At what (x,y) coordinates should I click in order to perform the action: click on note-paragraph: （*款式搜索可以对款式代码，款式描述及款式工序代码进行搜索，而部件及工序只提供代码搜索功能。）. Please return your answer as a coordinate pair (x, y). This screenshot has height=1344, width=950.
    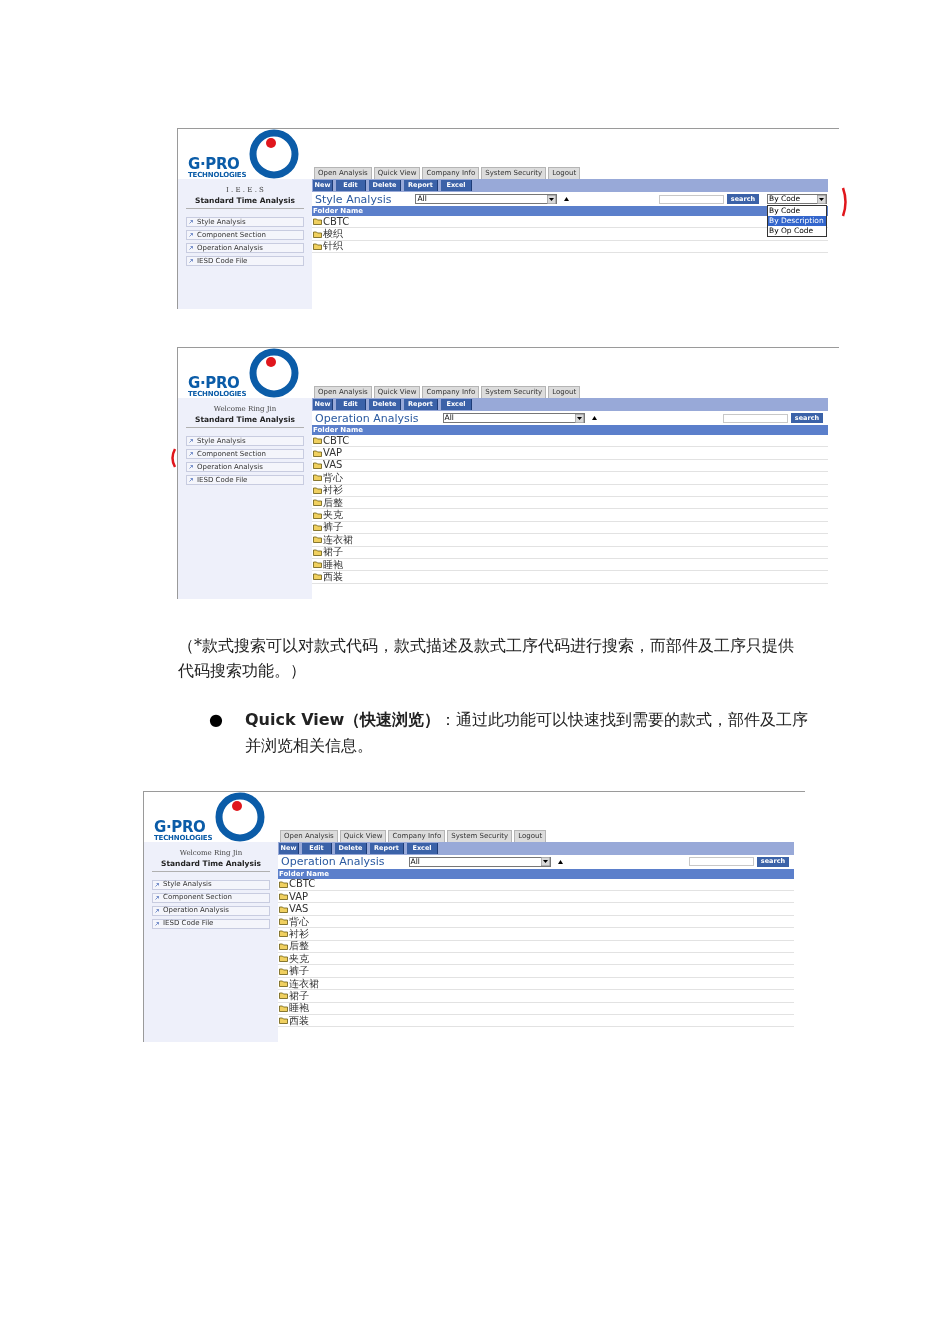
    Looking at the image, I should click on (486, 658).